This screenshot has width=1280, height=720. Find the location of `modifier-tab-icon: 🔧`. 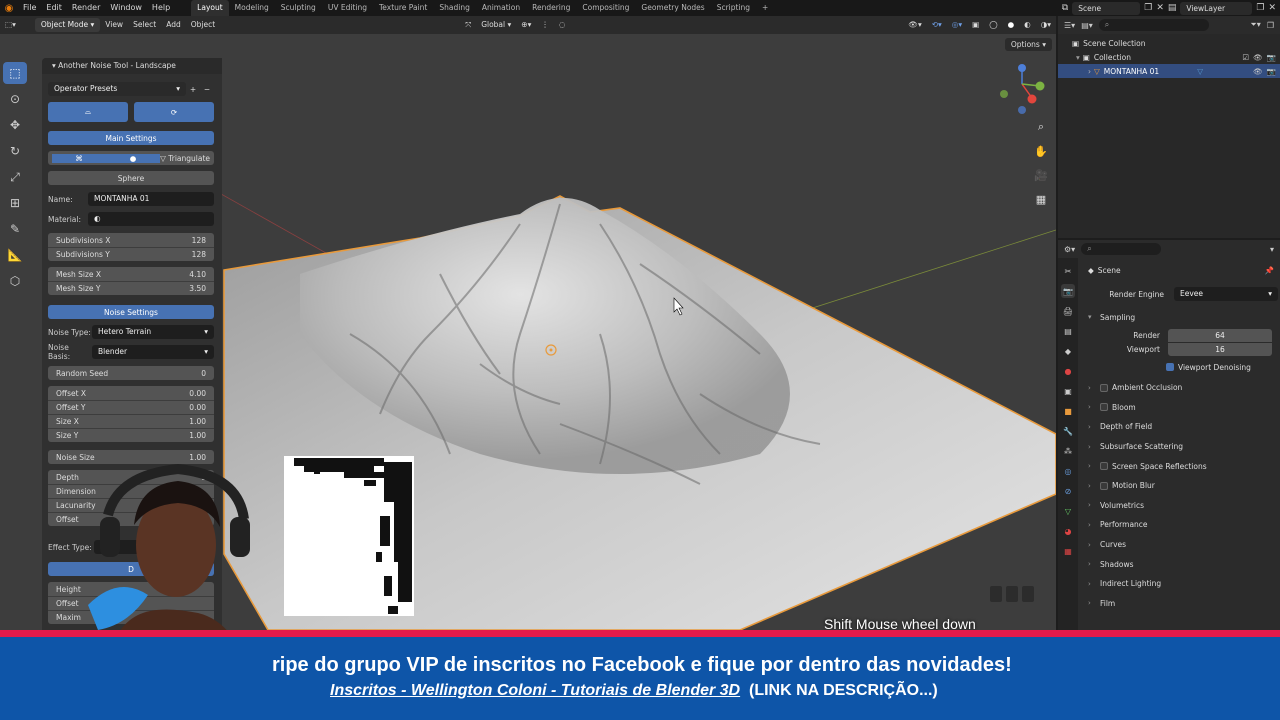

modifier-tab-icon: 🔧 is located at coordinates (1068, 431).